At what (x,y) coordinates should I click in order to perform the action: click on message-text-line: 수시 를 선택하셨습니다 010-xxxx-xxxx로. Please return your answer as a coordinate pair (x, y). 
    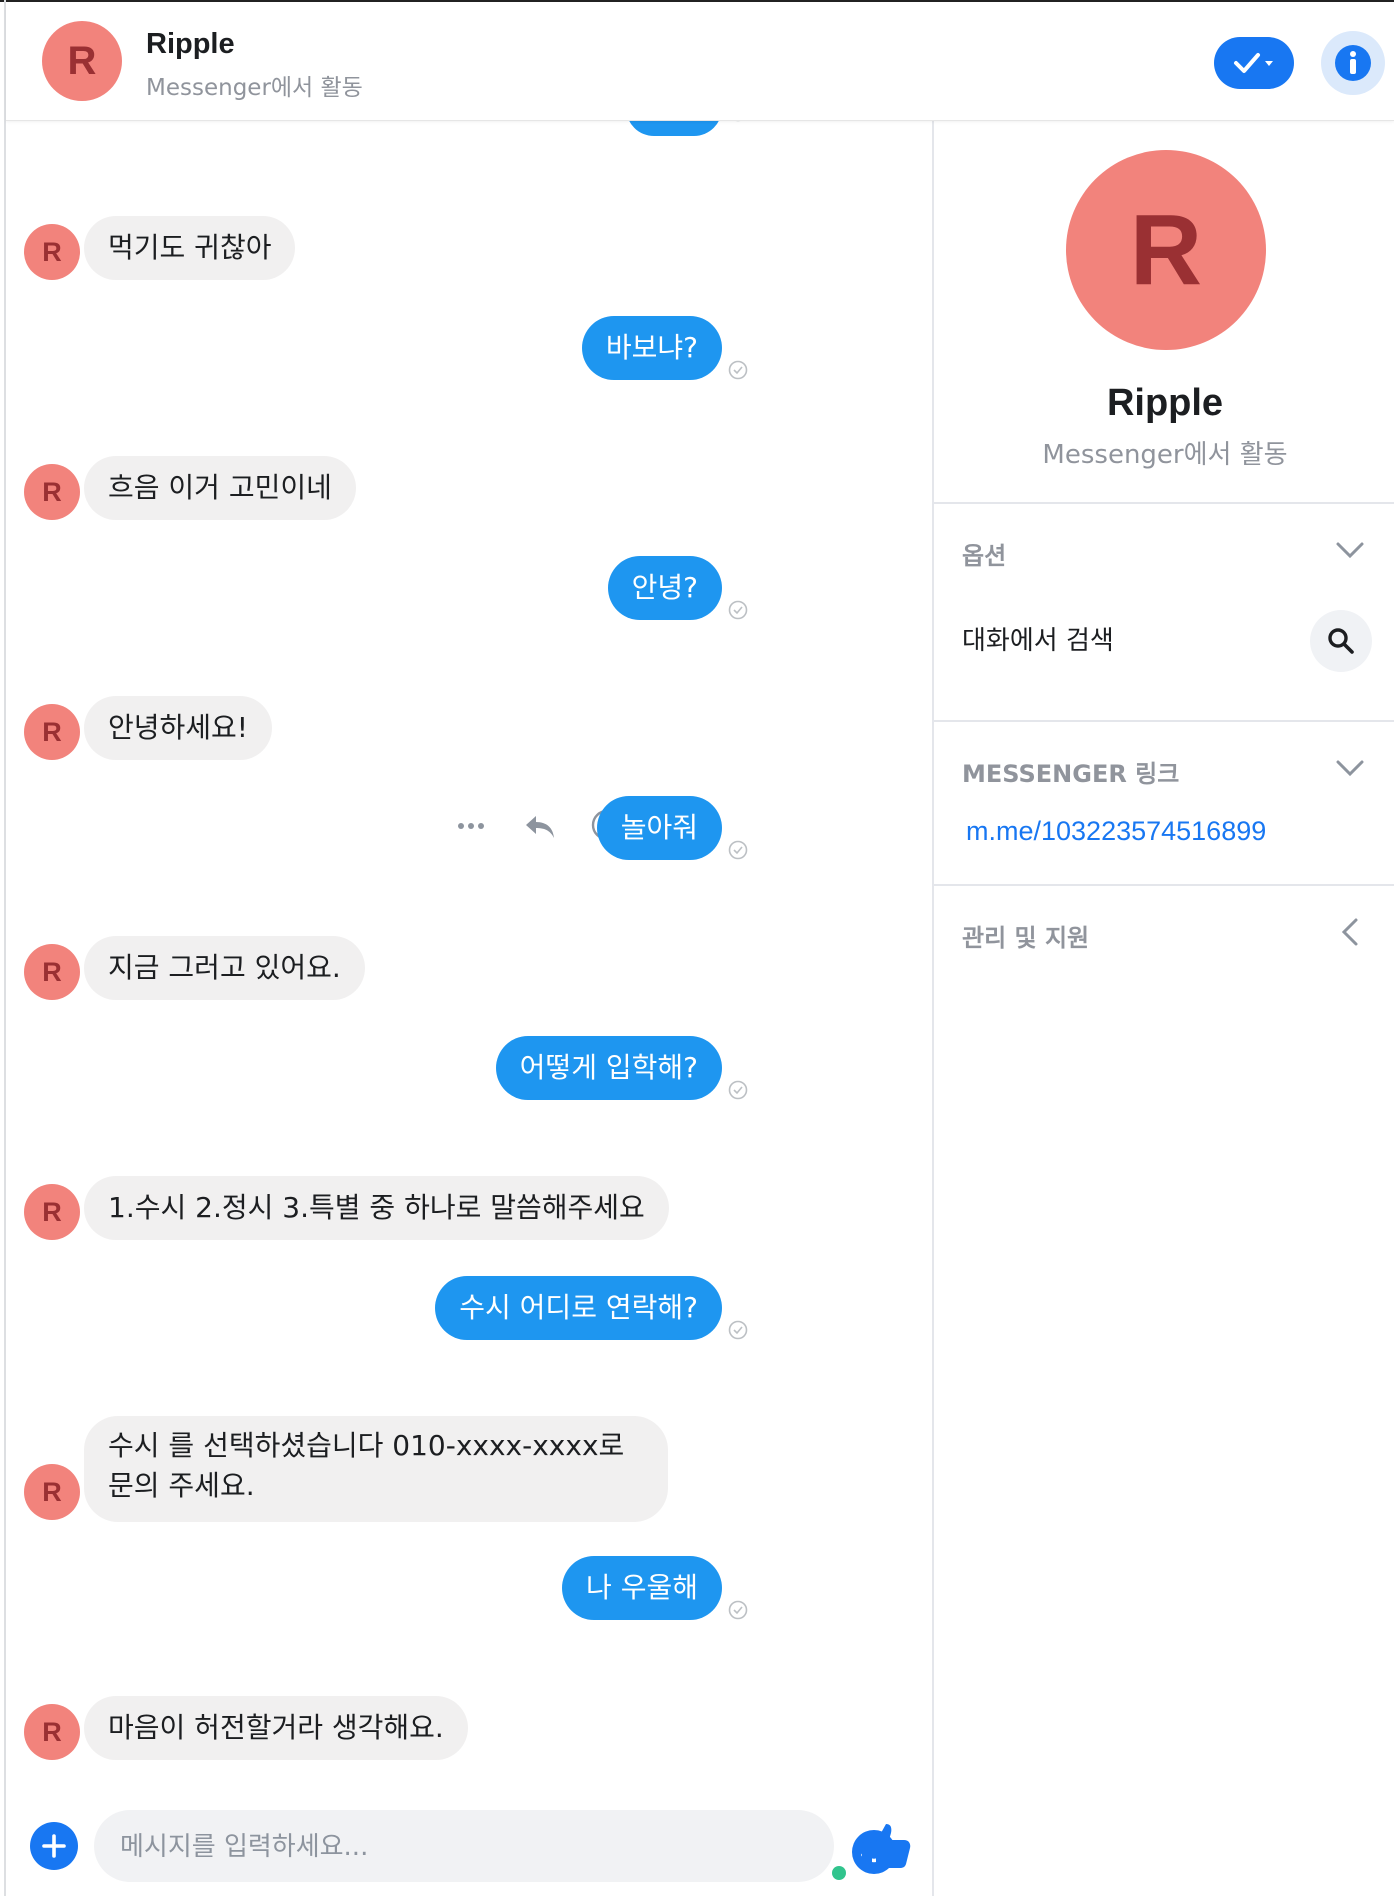
    Looking at the image, I should click on (366, 1445).